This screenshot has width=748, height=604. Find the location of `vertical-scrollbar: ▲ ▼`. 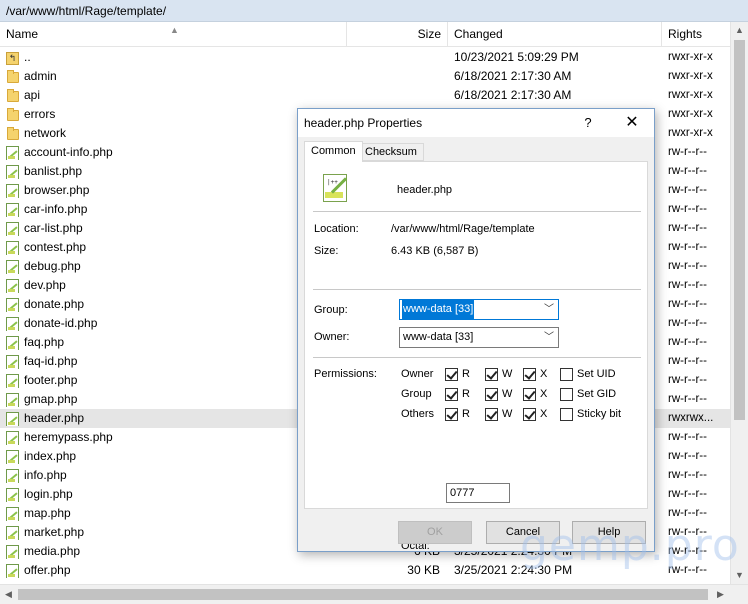

vertical-scrollbar: ▲ ▼ is located at coordinates (739, 303).